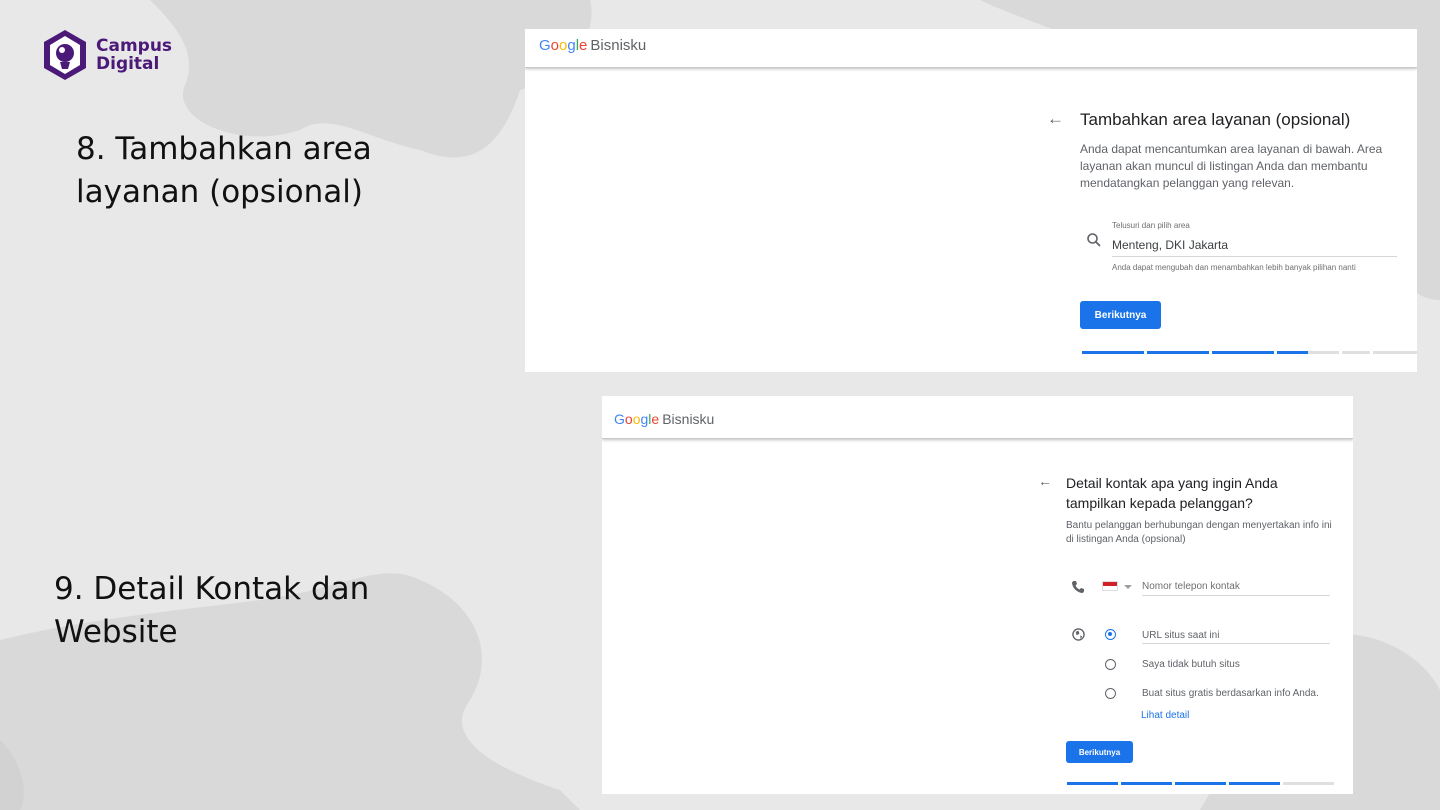 Image resolution: width=1440 pixels, height=810 pixels. Describe the element at coordinates (1110, 693) in the screenshot. I see `radio-free-website` at that location.